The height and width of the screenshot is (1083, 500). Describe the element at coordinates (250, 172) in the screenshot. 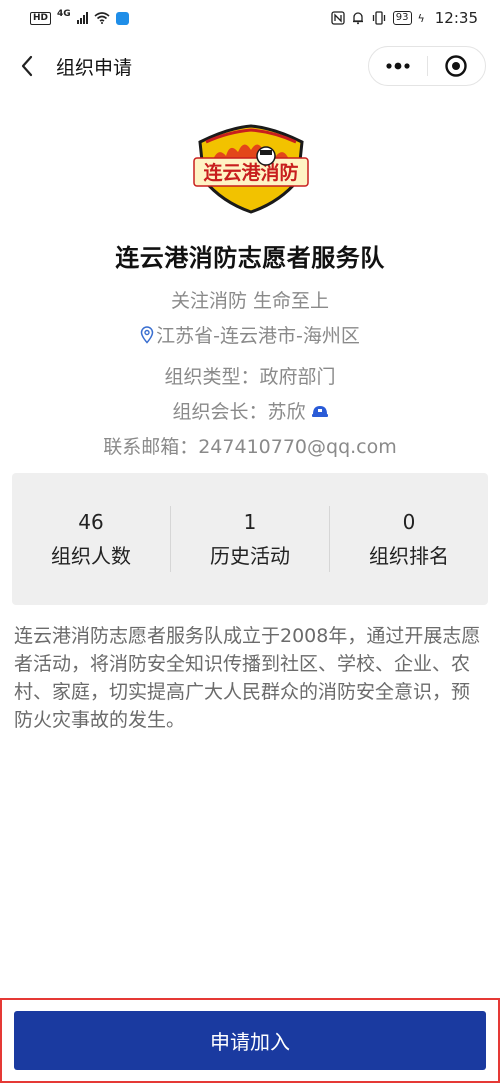

I see `logo-text: 连云港消防` at that location.